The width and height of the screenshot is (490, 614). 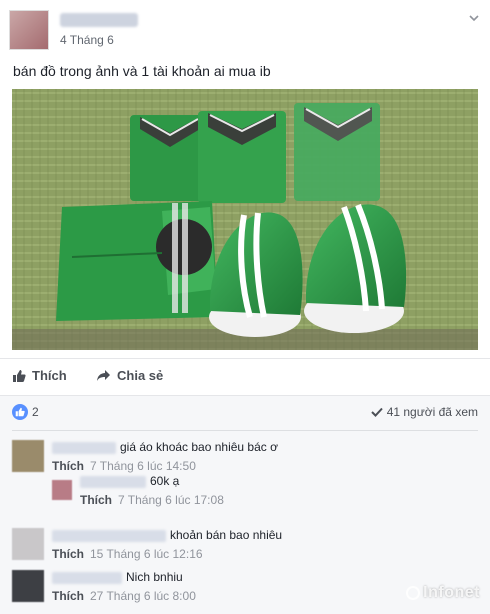 I want to click on like-count: 2, so click(x=35, y=412).